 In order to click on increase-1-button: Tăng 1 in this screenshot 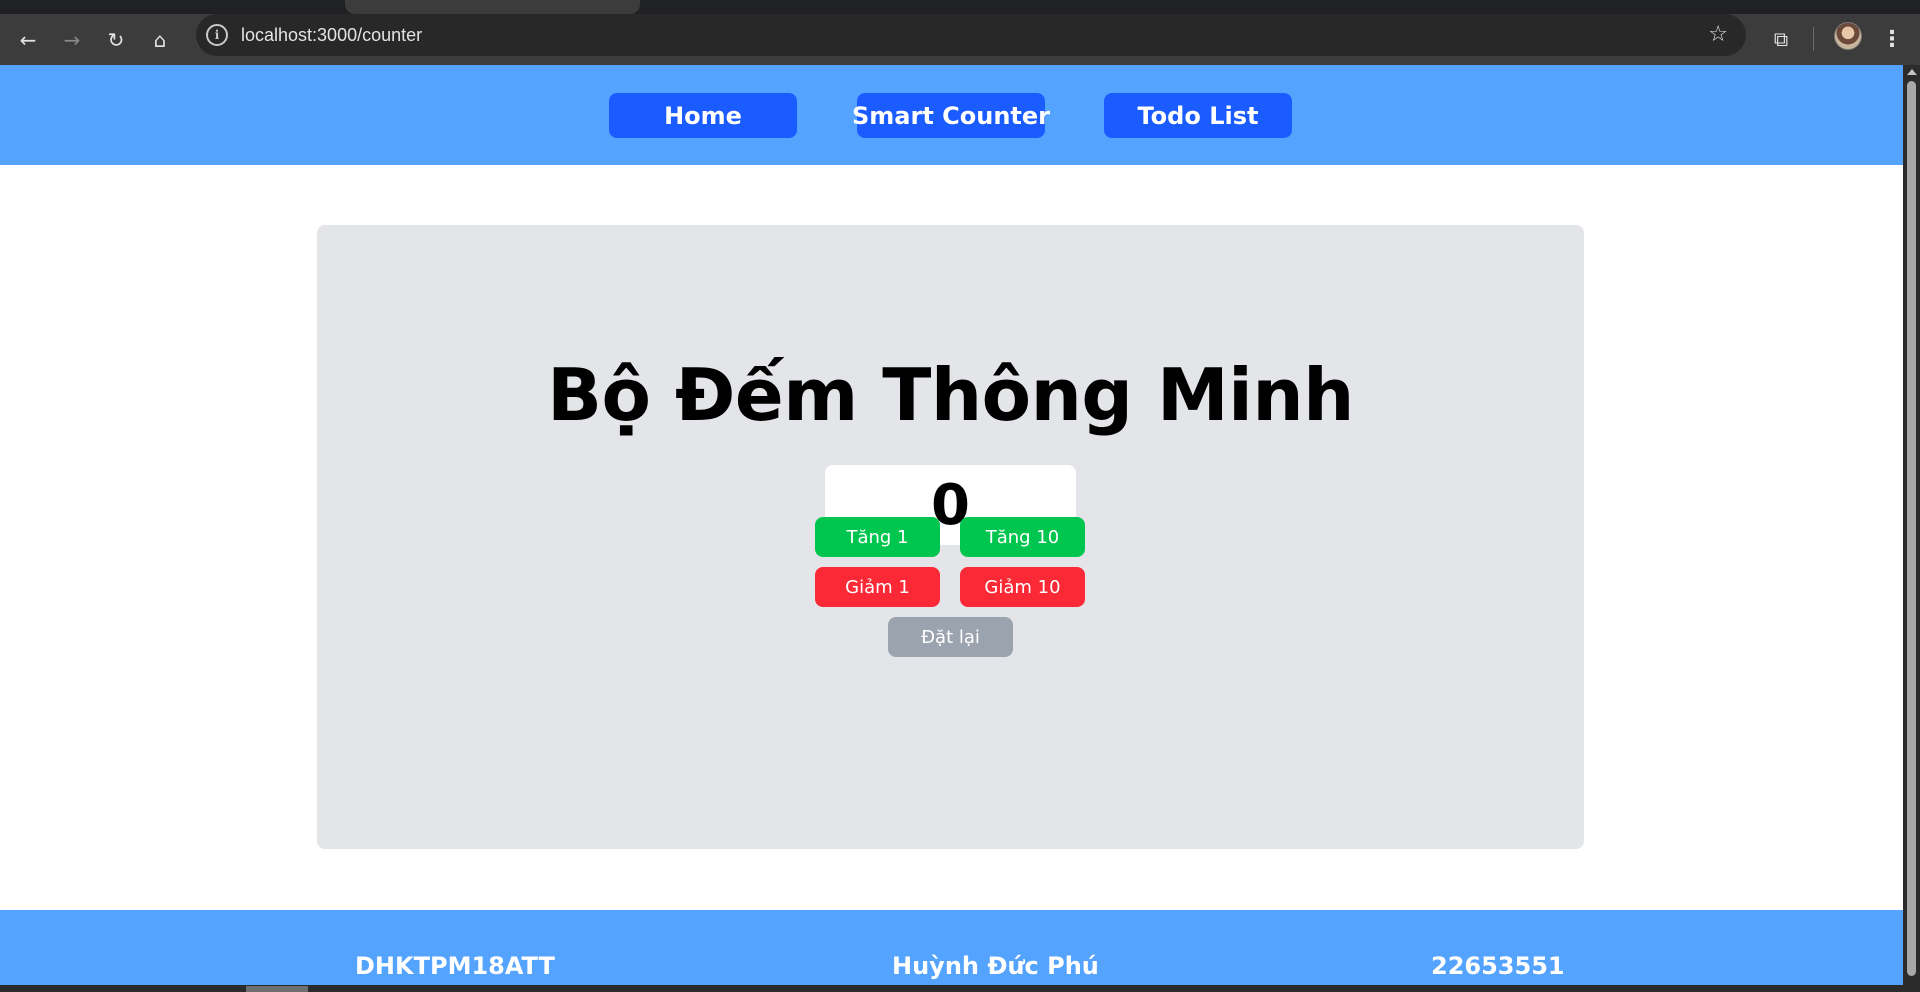, I will do `click(877, 537)`.